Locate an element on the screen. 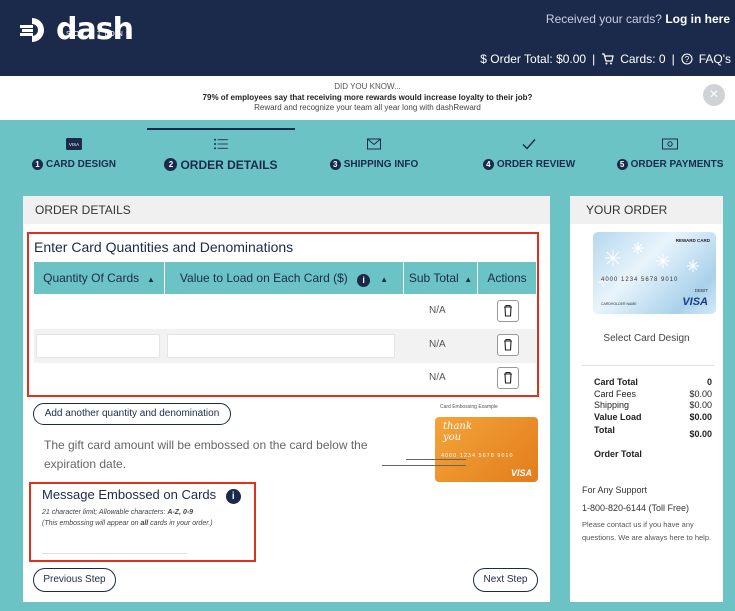  rules-chars: A-Z, 0-9 is located at coordinates (180, 512).